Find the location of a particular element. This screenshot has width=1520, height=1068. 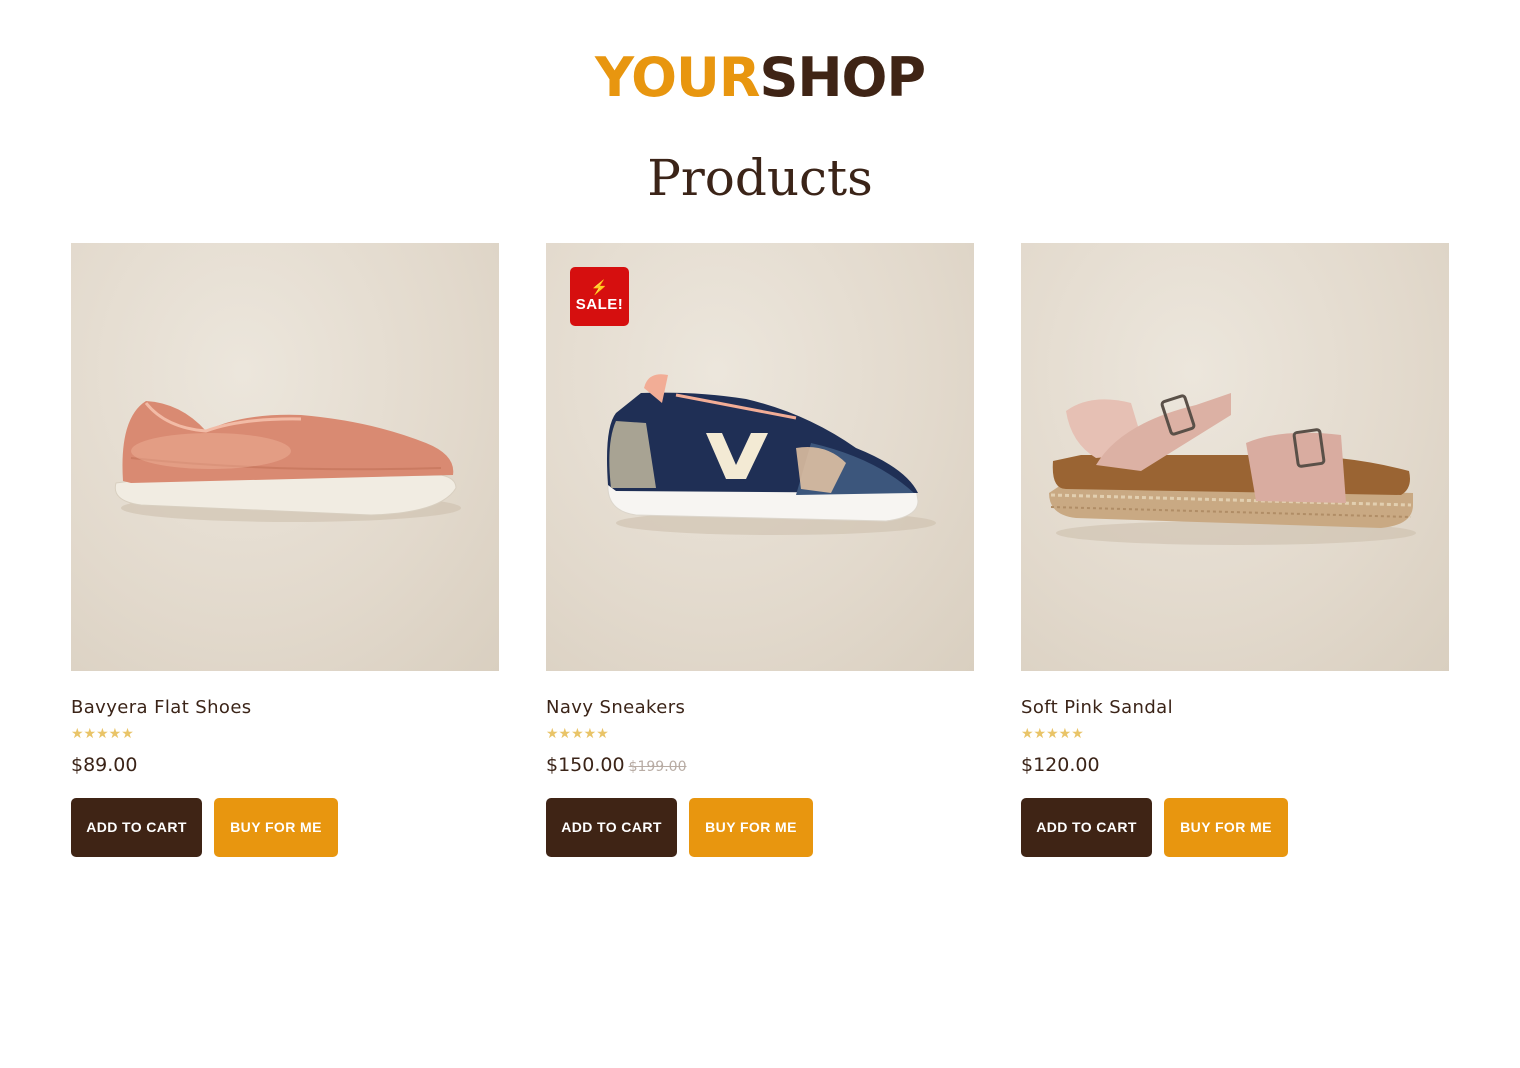

product-price: $120.00 is located at coordinates (1060, 765).